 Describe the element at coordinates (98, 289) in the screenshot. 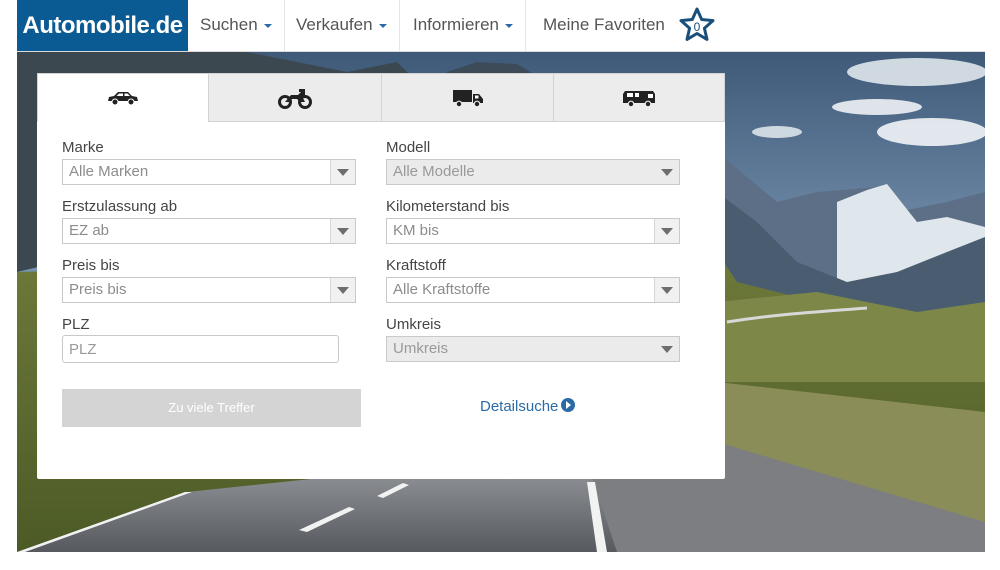

I see `price-select-value: Preis bis` at that location.